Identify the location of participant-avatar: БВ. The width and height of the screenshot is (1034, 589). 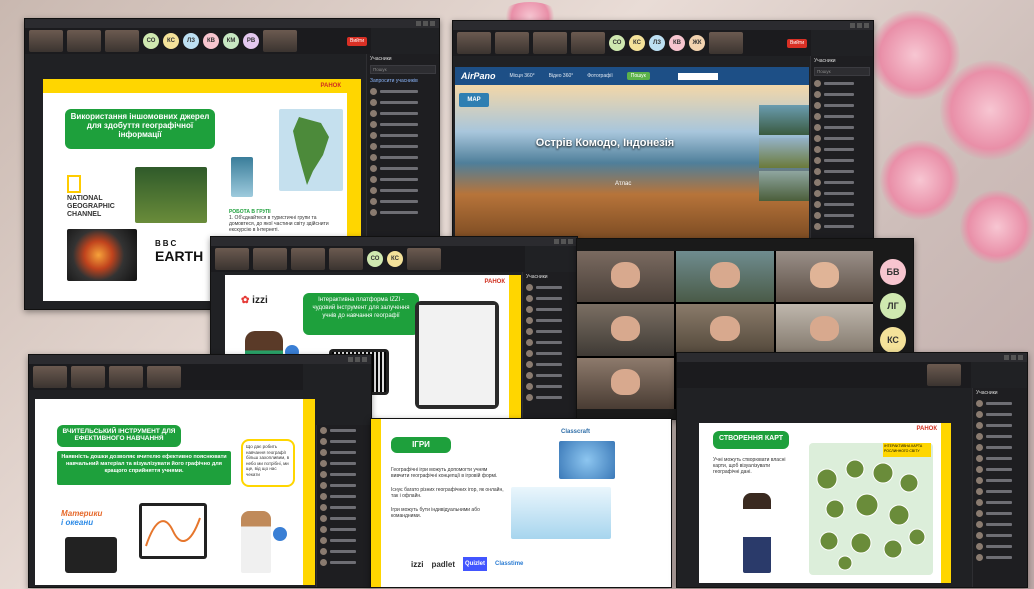
(893, 272).